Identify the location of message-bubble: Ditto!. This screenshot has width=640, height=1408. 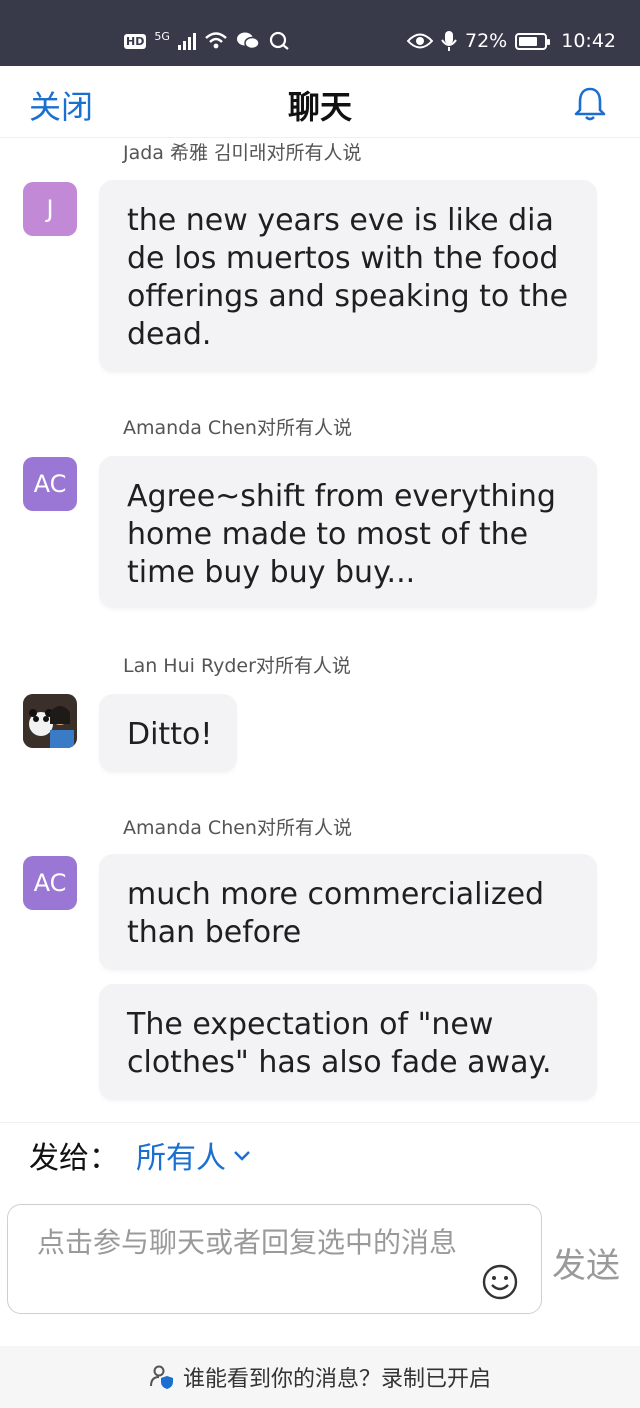
(168, 733).